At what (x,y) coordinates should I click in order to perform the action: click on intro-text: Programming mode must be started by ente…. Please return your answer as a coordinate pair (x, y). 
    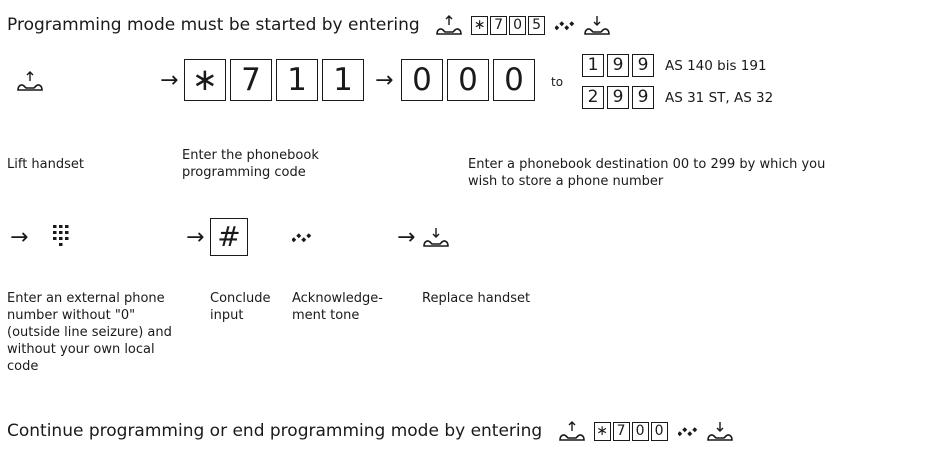
    Looking at the image, I should click on (213, 25).